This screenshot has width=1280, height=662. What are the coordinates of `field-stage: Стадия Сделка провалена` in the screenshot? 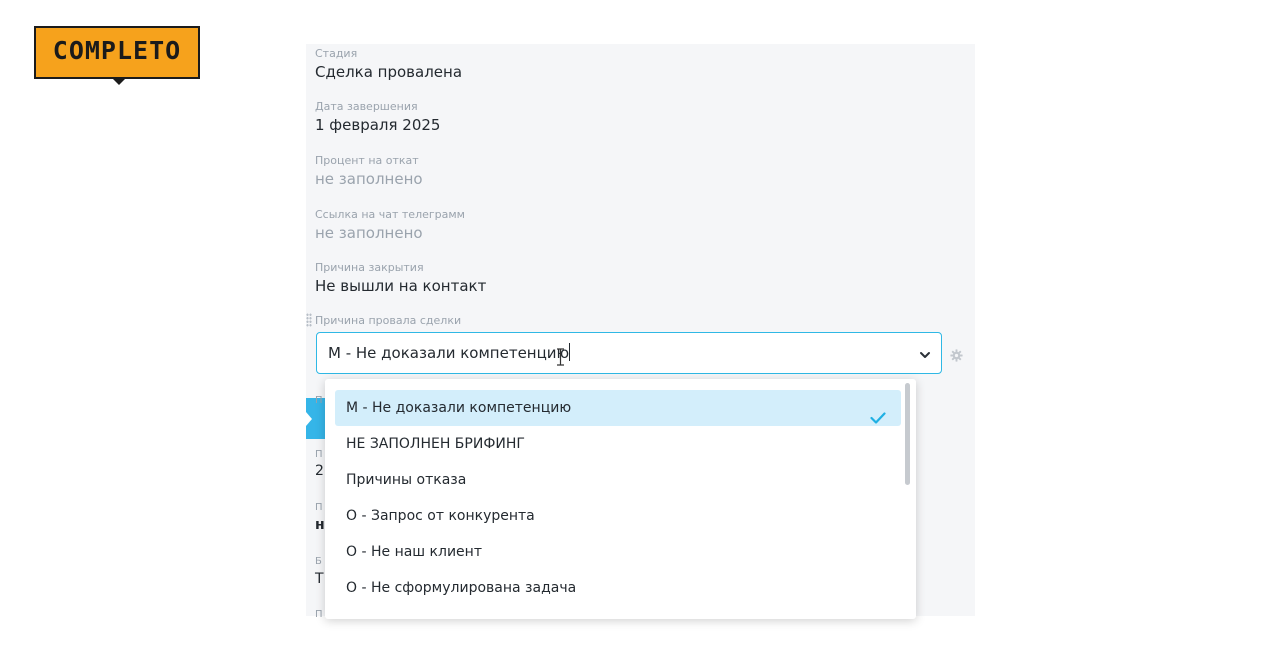 It's located at (388, 64).